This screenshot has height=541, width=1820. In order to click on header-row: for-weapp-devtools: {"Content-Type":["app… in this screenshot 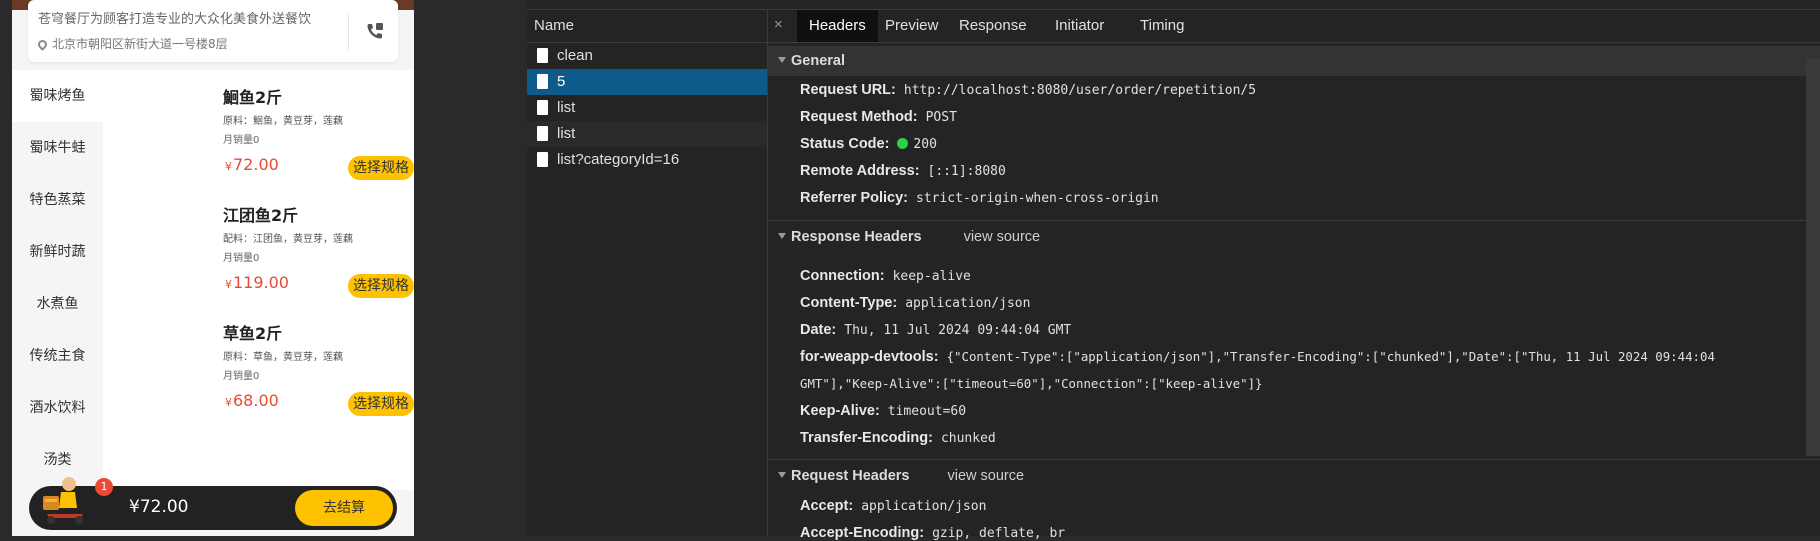, I will do `click(1257, 357)`.